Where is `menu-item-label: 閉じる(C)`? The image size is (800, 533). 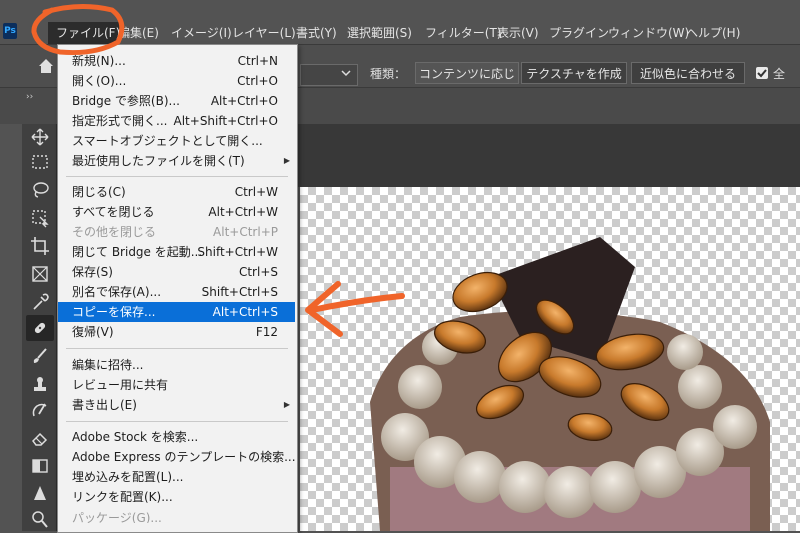 menu-item-label: 閉じる(C) is located at coordinates (99, 192).